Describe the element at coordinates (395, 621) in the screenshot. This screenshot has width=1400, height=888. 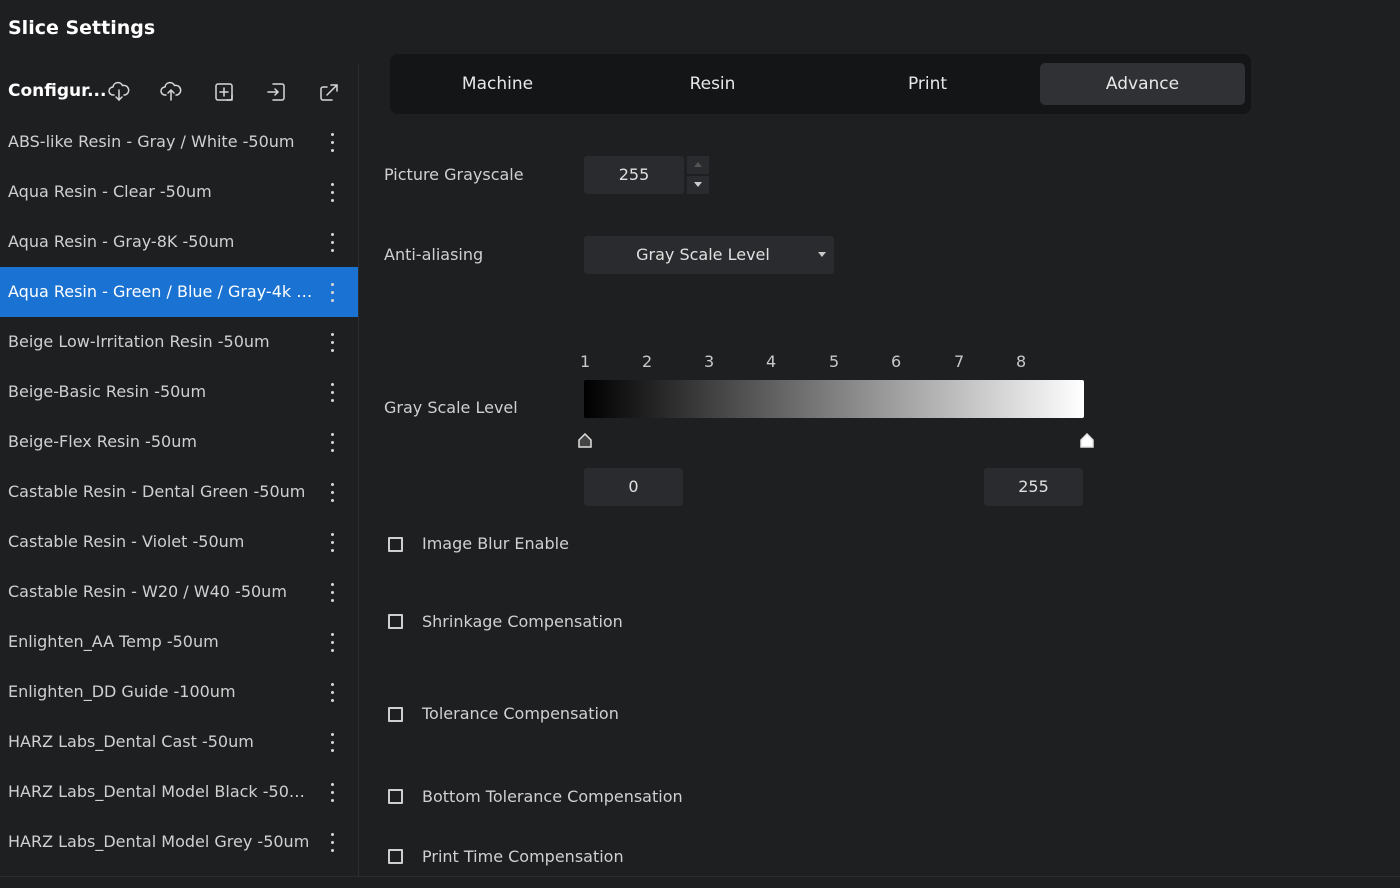
I see `shrinkage-compensation-checkbox` at that location.